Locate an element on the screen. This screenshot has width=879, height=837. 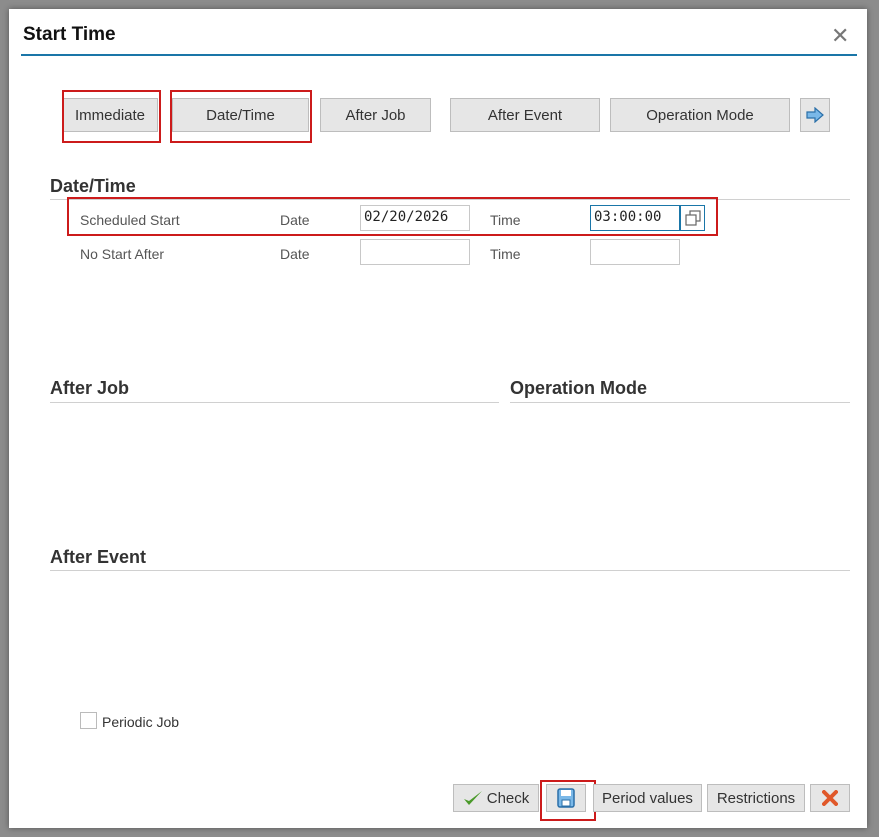
immediate-button: Immediate is located at coordinates (110, 115).